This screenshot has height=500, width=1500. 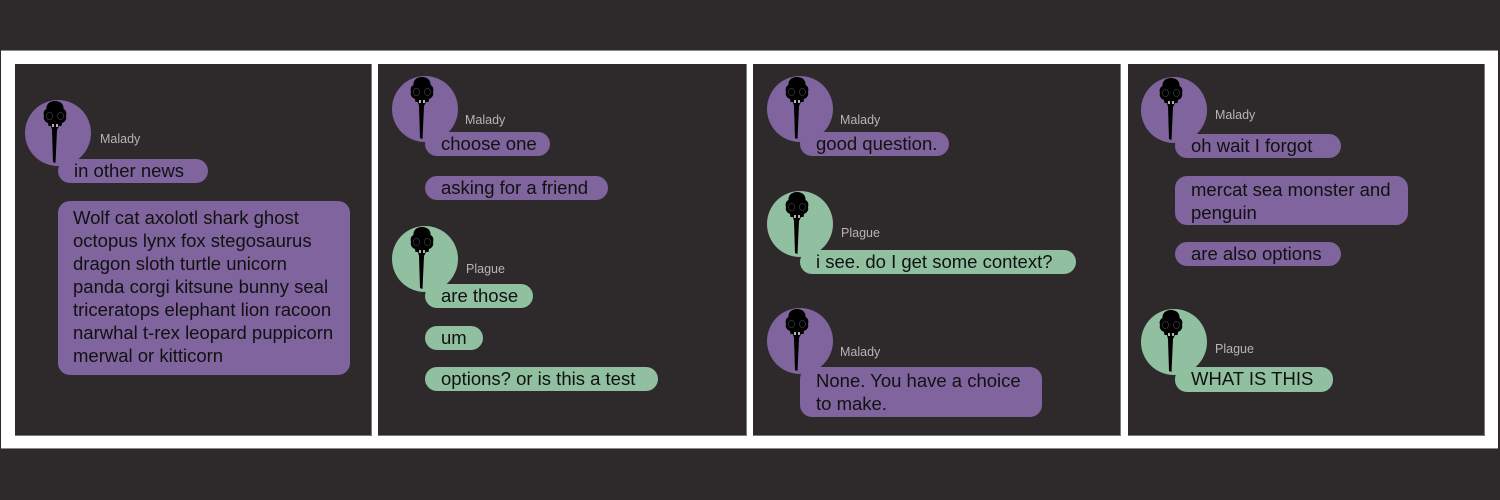 I want to click on message-bubble: oh wait I forgot, so click(x=1258, y=146).